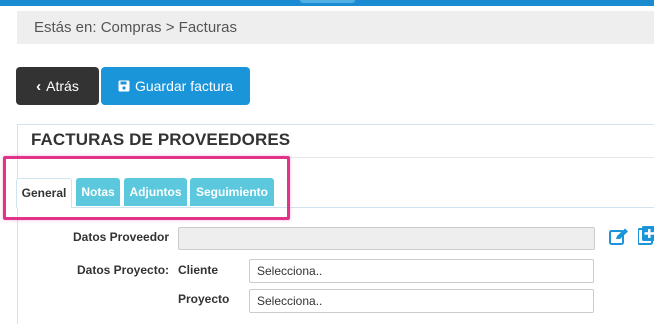 Image resolution: width=654 pixels, height=324 pixels. What do you see at coordinates (421, 301) in the screenshot?
I see `project-select: Selecciona..` at bounding box center [421, 301].